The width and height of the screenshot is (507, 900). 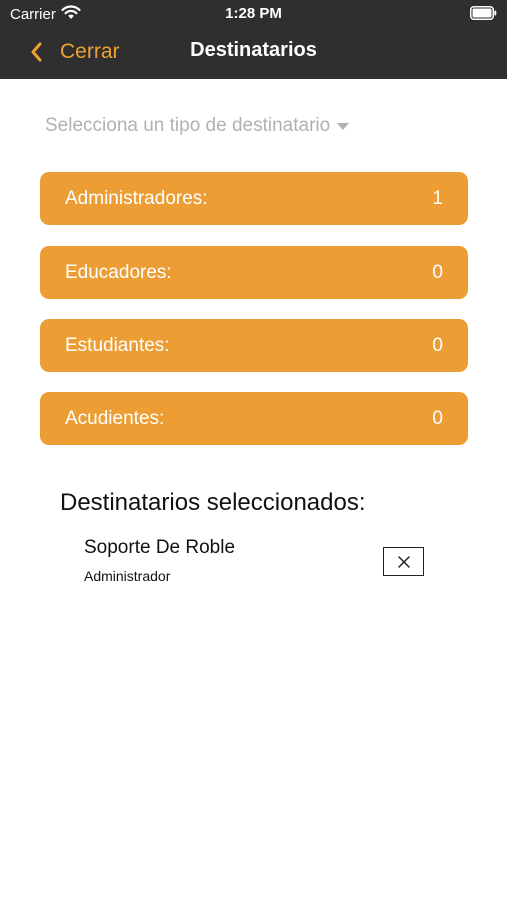 I want to click on group-button-acudientes: Acudientes: 0, so click(x=254, y=418).